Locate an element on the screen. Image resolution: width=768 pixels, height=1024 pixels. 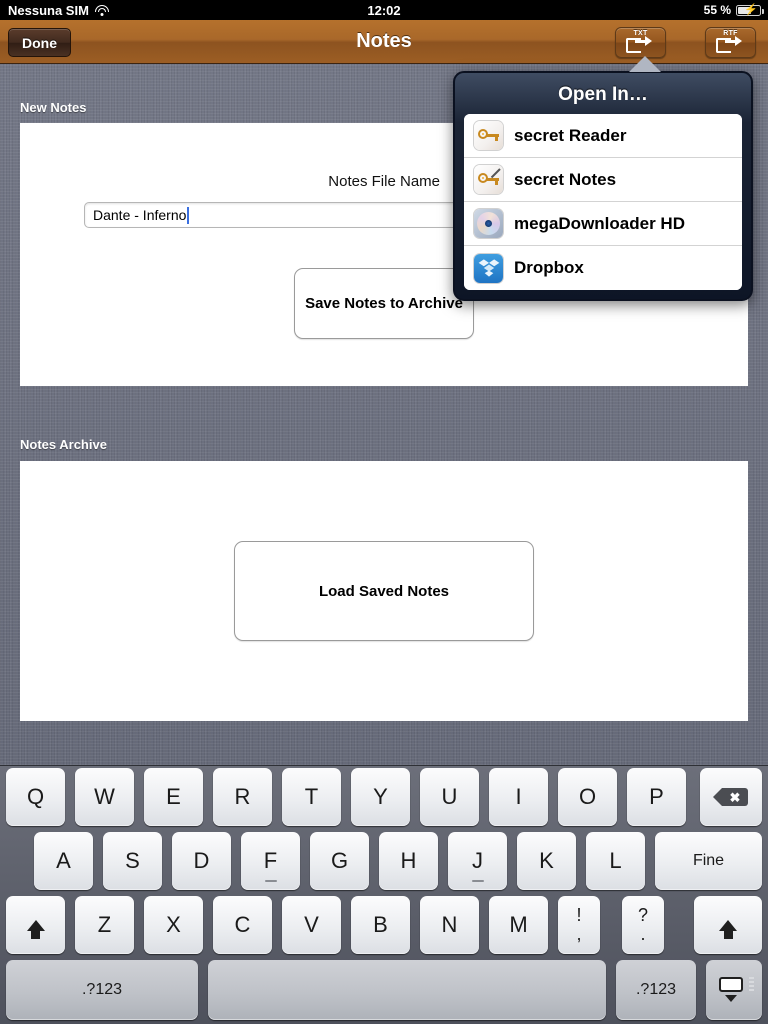
key-exclamation-label: ! is located at coordinates (579, 915).